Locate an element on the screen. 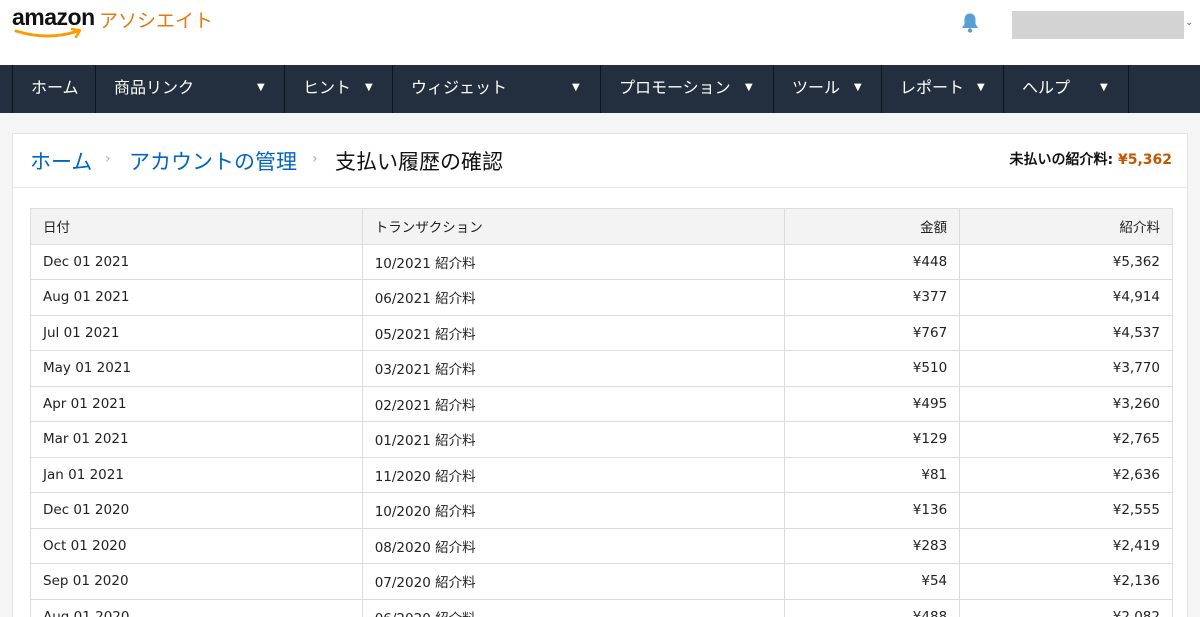  column-header-transaction: トランザクション is located at coordinates (573, 226).